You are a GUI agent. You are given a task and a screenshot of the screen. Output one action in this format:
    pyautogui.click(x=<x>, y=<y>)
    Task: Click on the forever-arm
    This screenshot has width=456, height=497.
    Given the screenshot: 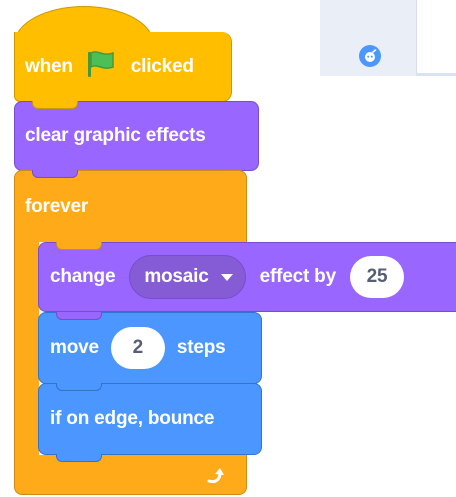 What is the action you would take?
    pyautogui.click(x=26, y=350)
    